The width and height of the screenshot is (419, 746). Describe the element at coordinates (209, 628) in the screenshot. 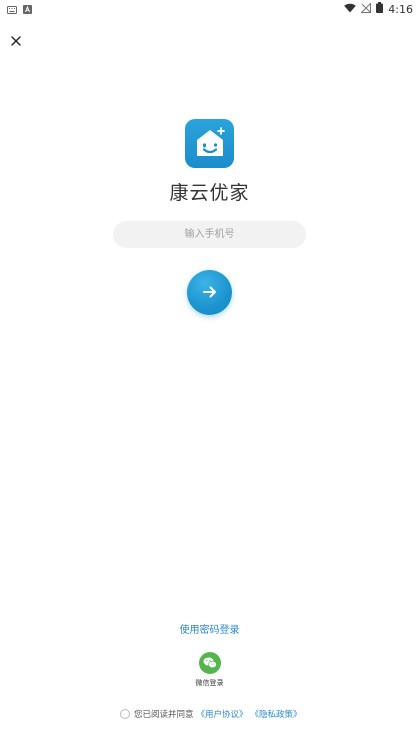

I see `password-login-link: 使用密码登录` at that location.